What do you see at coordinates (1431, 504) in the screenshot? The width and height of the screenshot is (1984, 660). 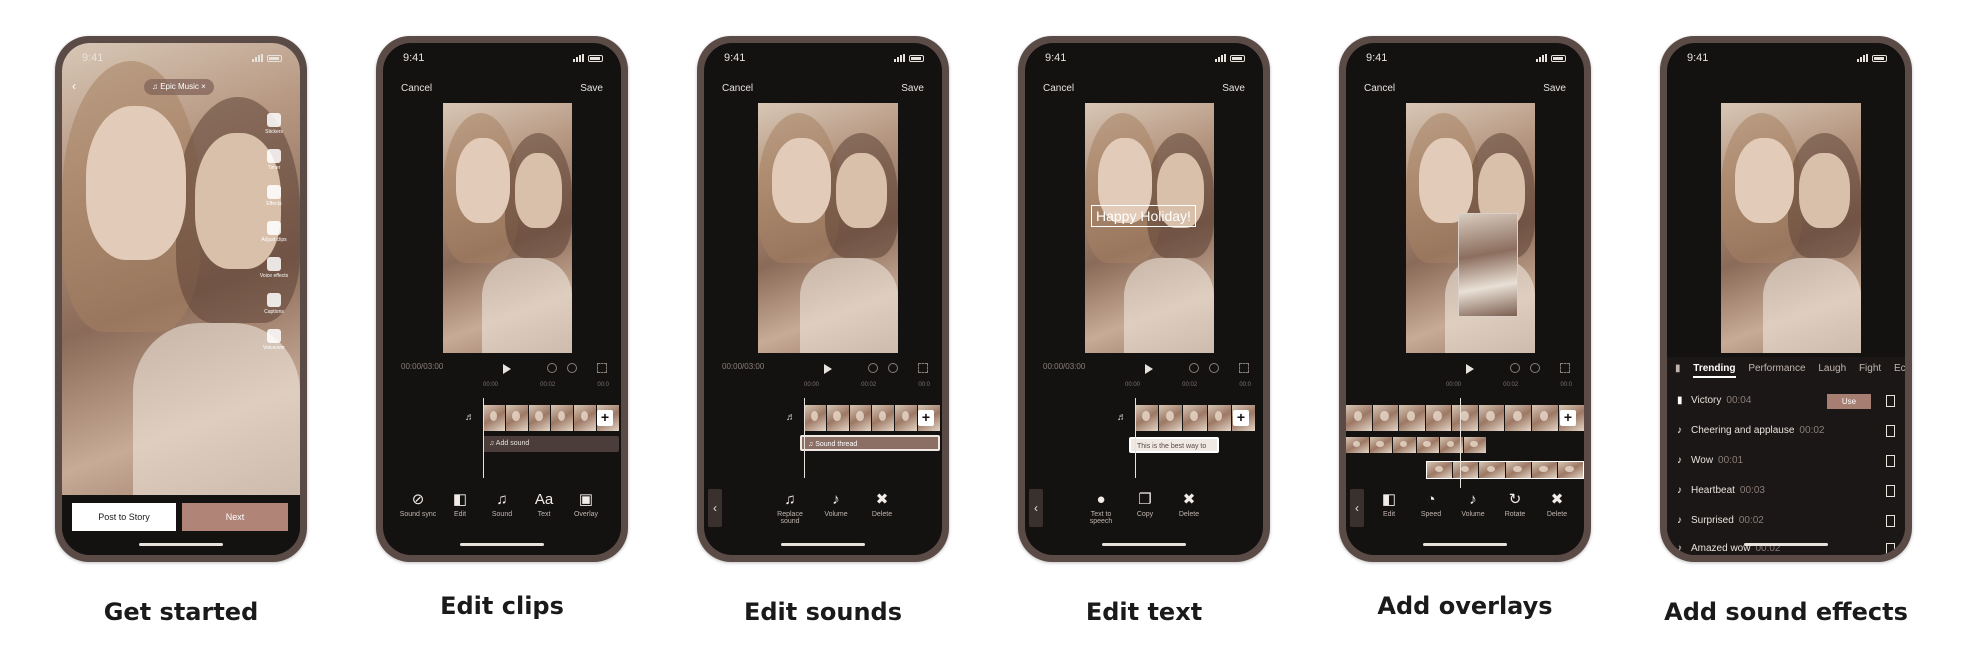 I see `speed-tool: ◔ Speed` at bounding box center [1431, 504].